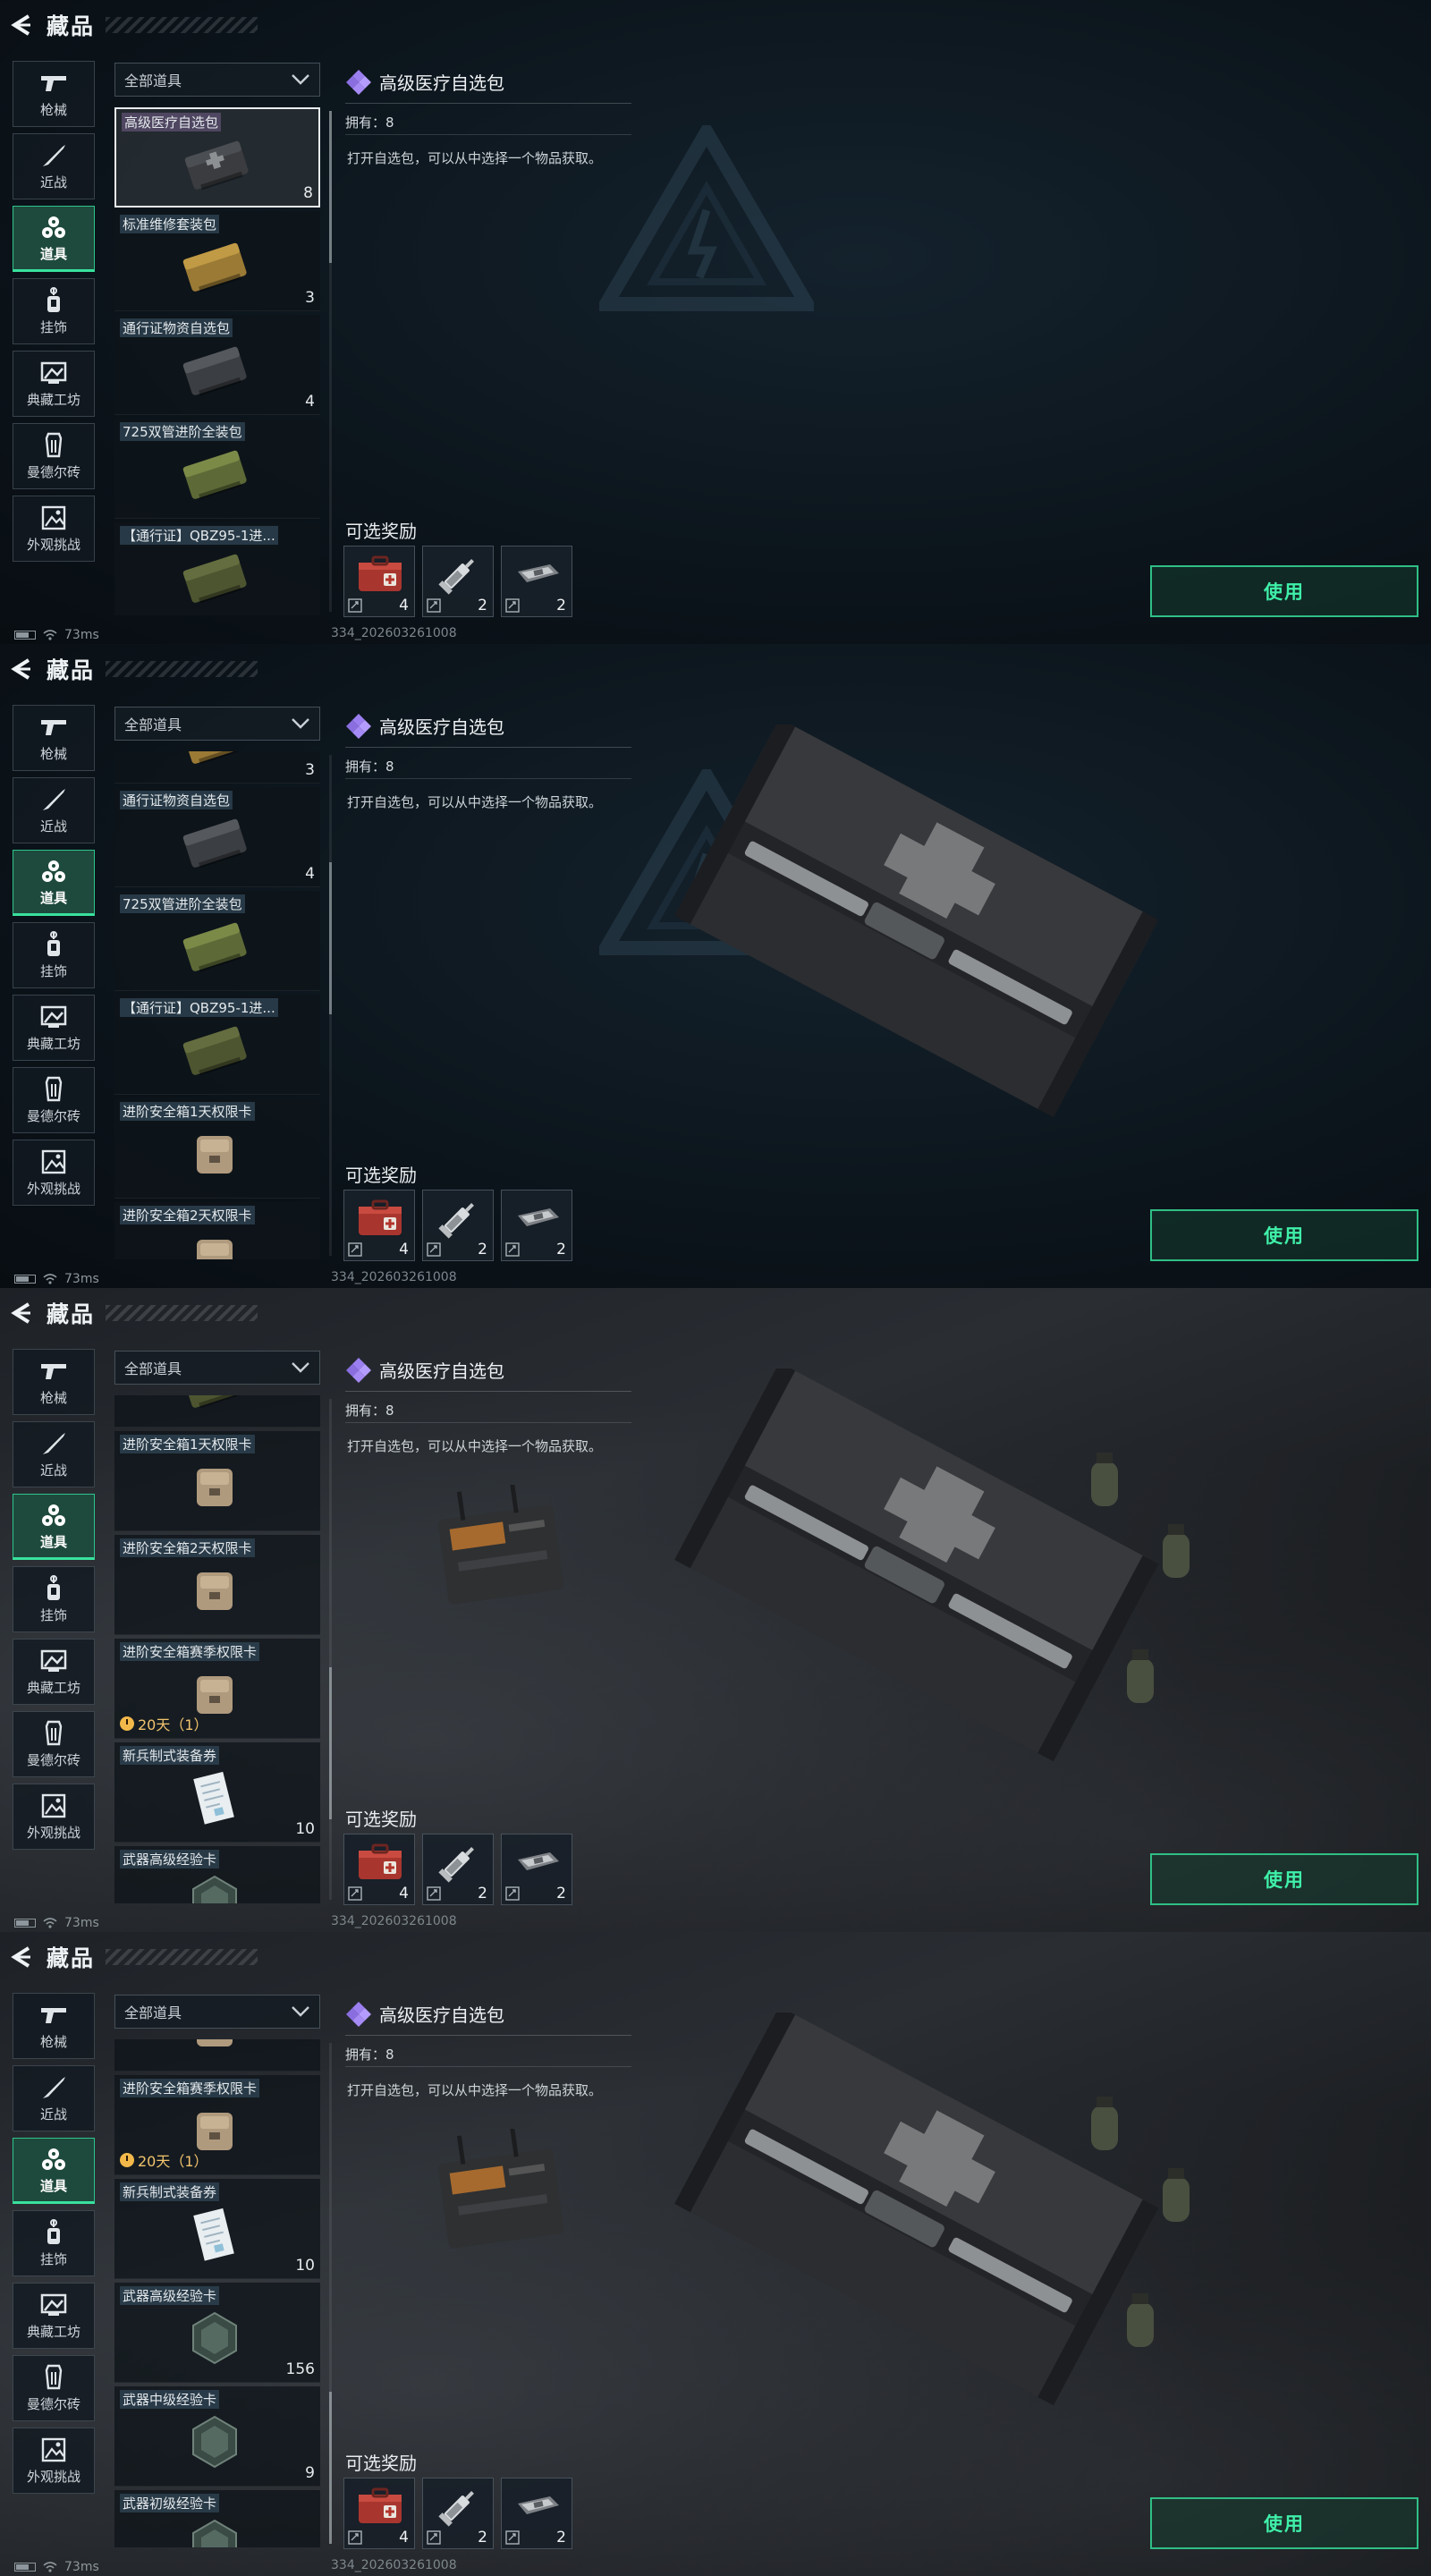  What do you see at coordinates (182, 1957) in the screenshot?
I see `title-decoration` at bounding box center [182, 1957].